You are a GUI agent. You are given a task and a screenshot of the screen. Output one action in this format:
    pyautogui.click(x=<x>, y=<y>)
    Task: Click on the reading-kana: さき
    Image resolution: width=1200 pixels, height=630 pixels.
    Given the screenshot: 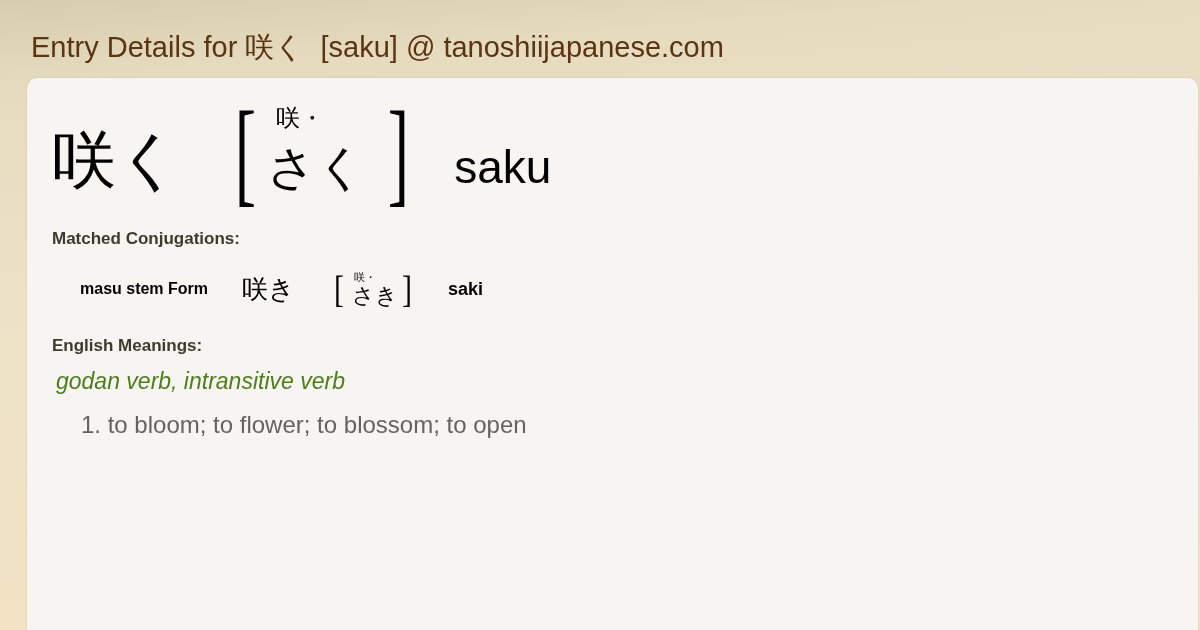 What is the action you would take?
    pyautogui.click(x=375, y=295)
    